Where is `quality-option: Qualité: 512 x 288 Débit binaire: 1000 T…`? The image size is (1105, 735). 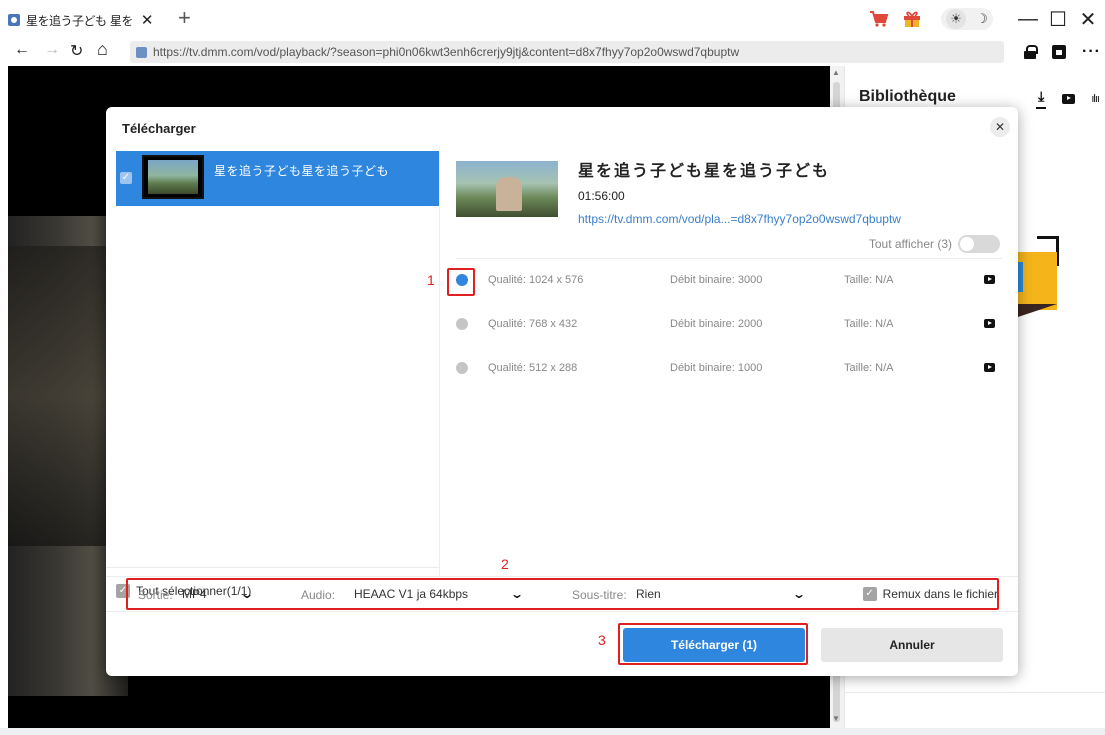 quality-option: Qualité: 512 x 288 Débit binaire: 1000 T… is located at coordinates (729, 368).